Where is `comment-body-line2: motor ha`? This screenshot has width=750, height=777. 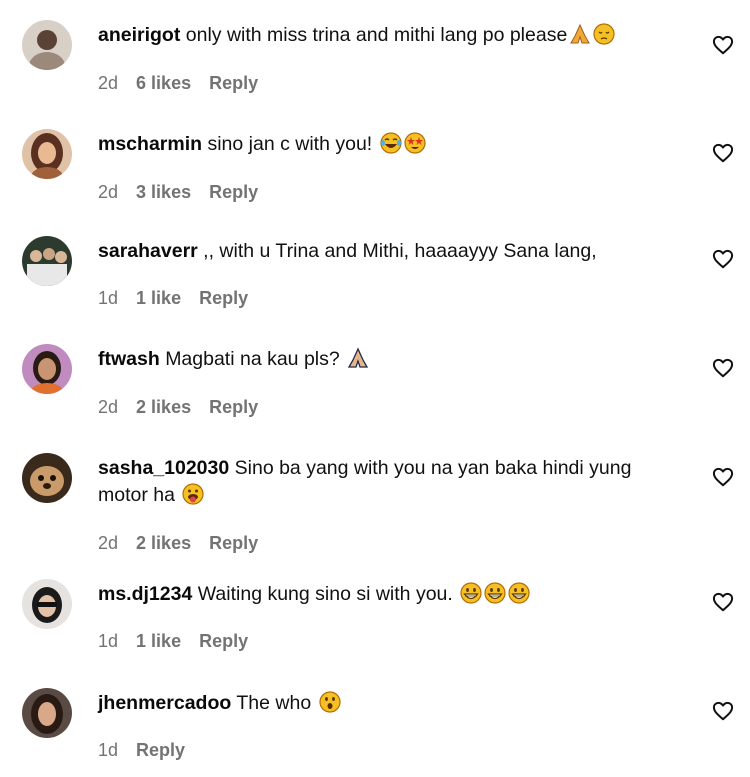
comment-body-line2: motor ha is located at coordinates (136, 495).